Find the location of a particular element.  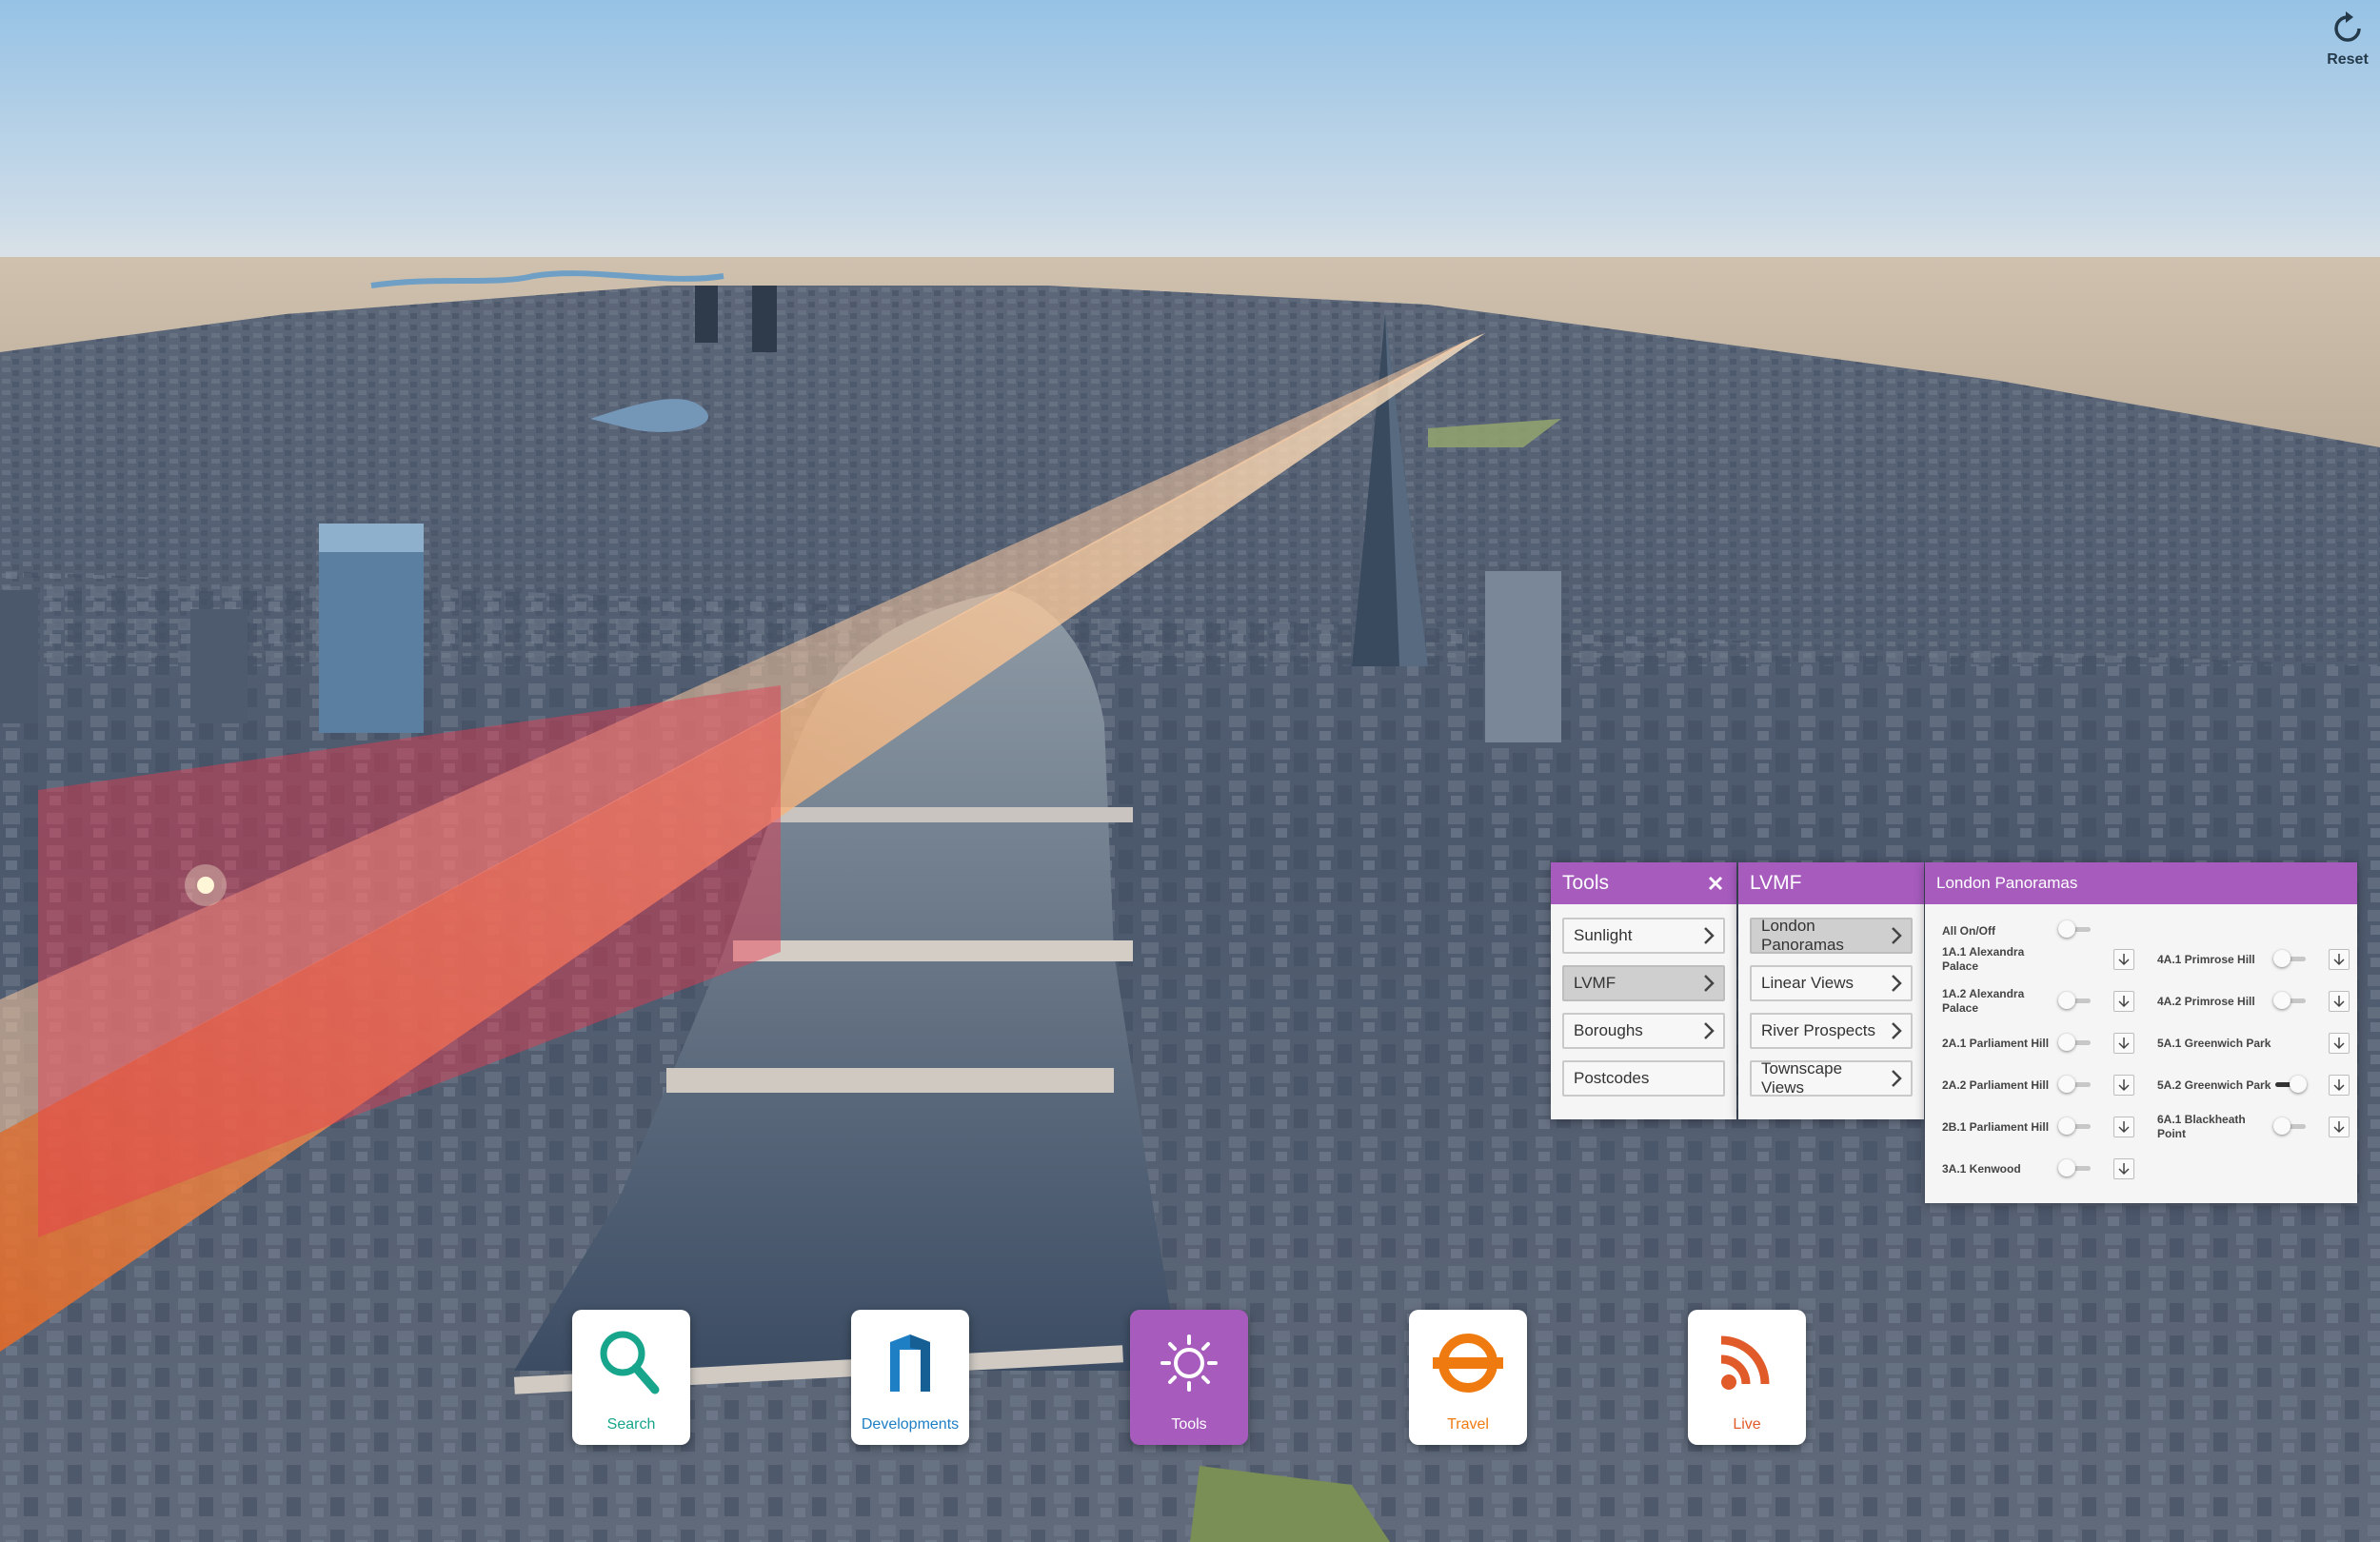

panorama-row-5a2: 5A.2 Greenwich Park is located at coordinates (2214, 1085).